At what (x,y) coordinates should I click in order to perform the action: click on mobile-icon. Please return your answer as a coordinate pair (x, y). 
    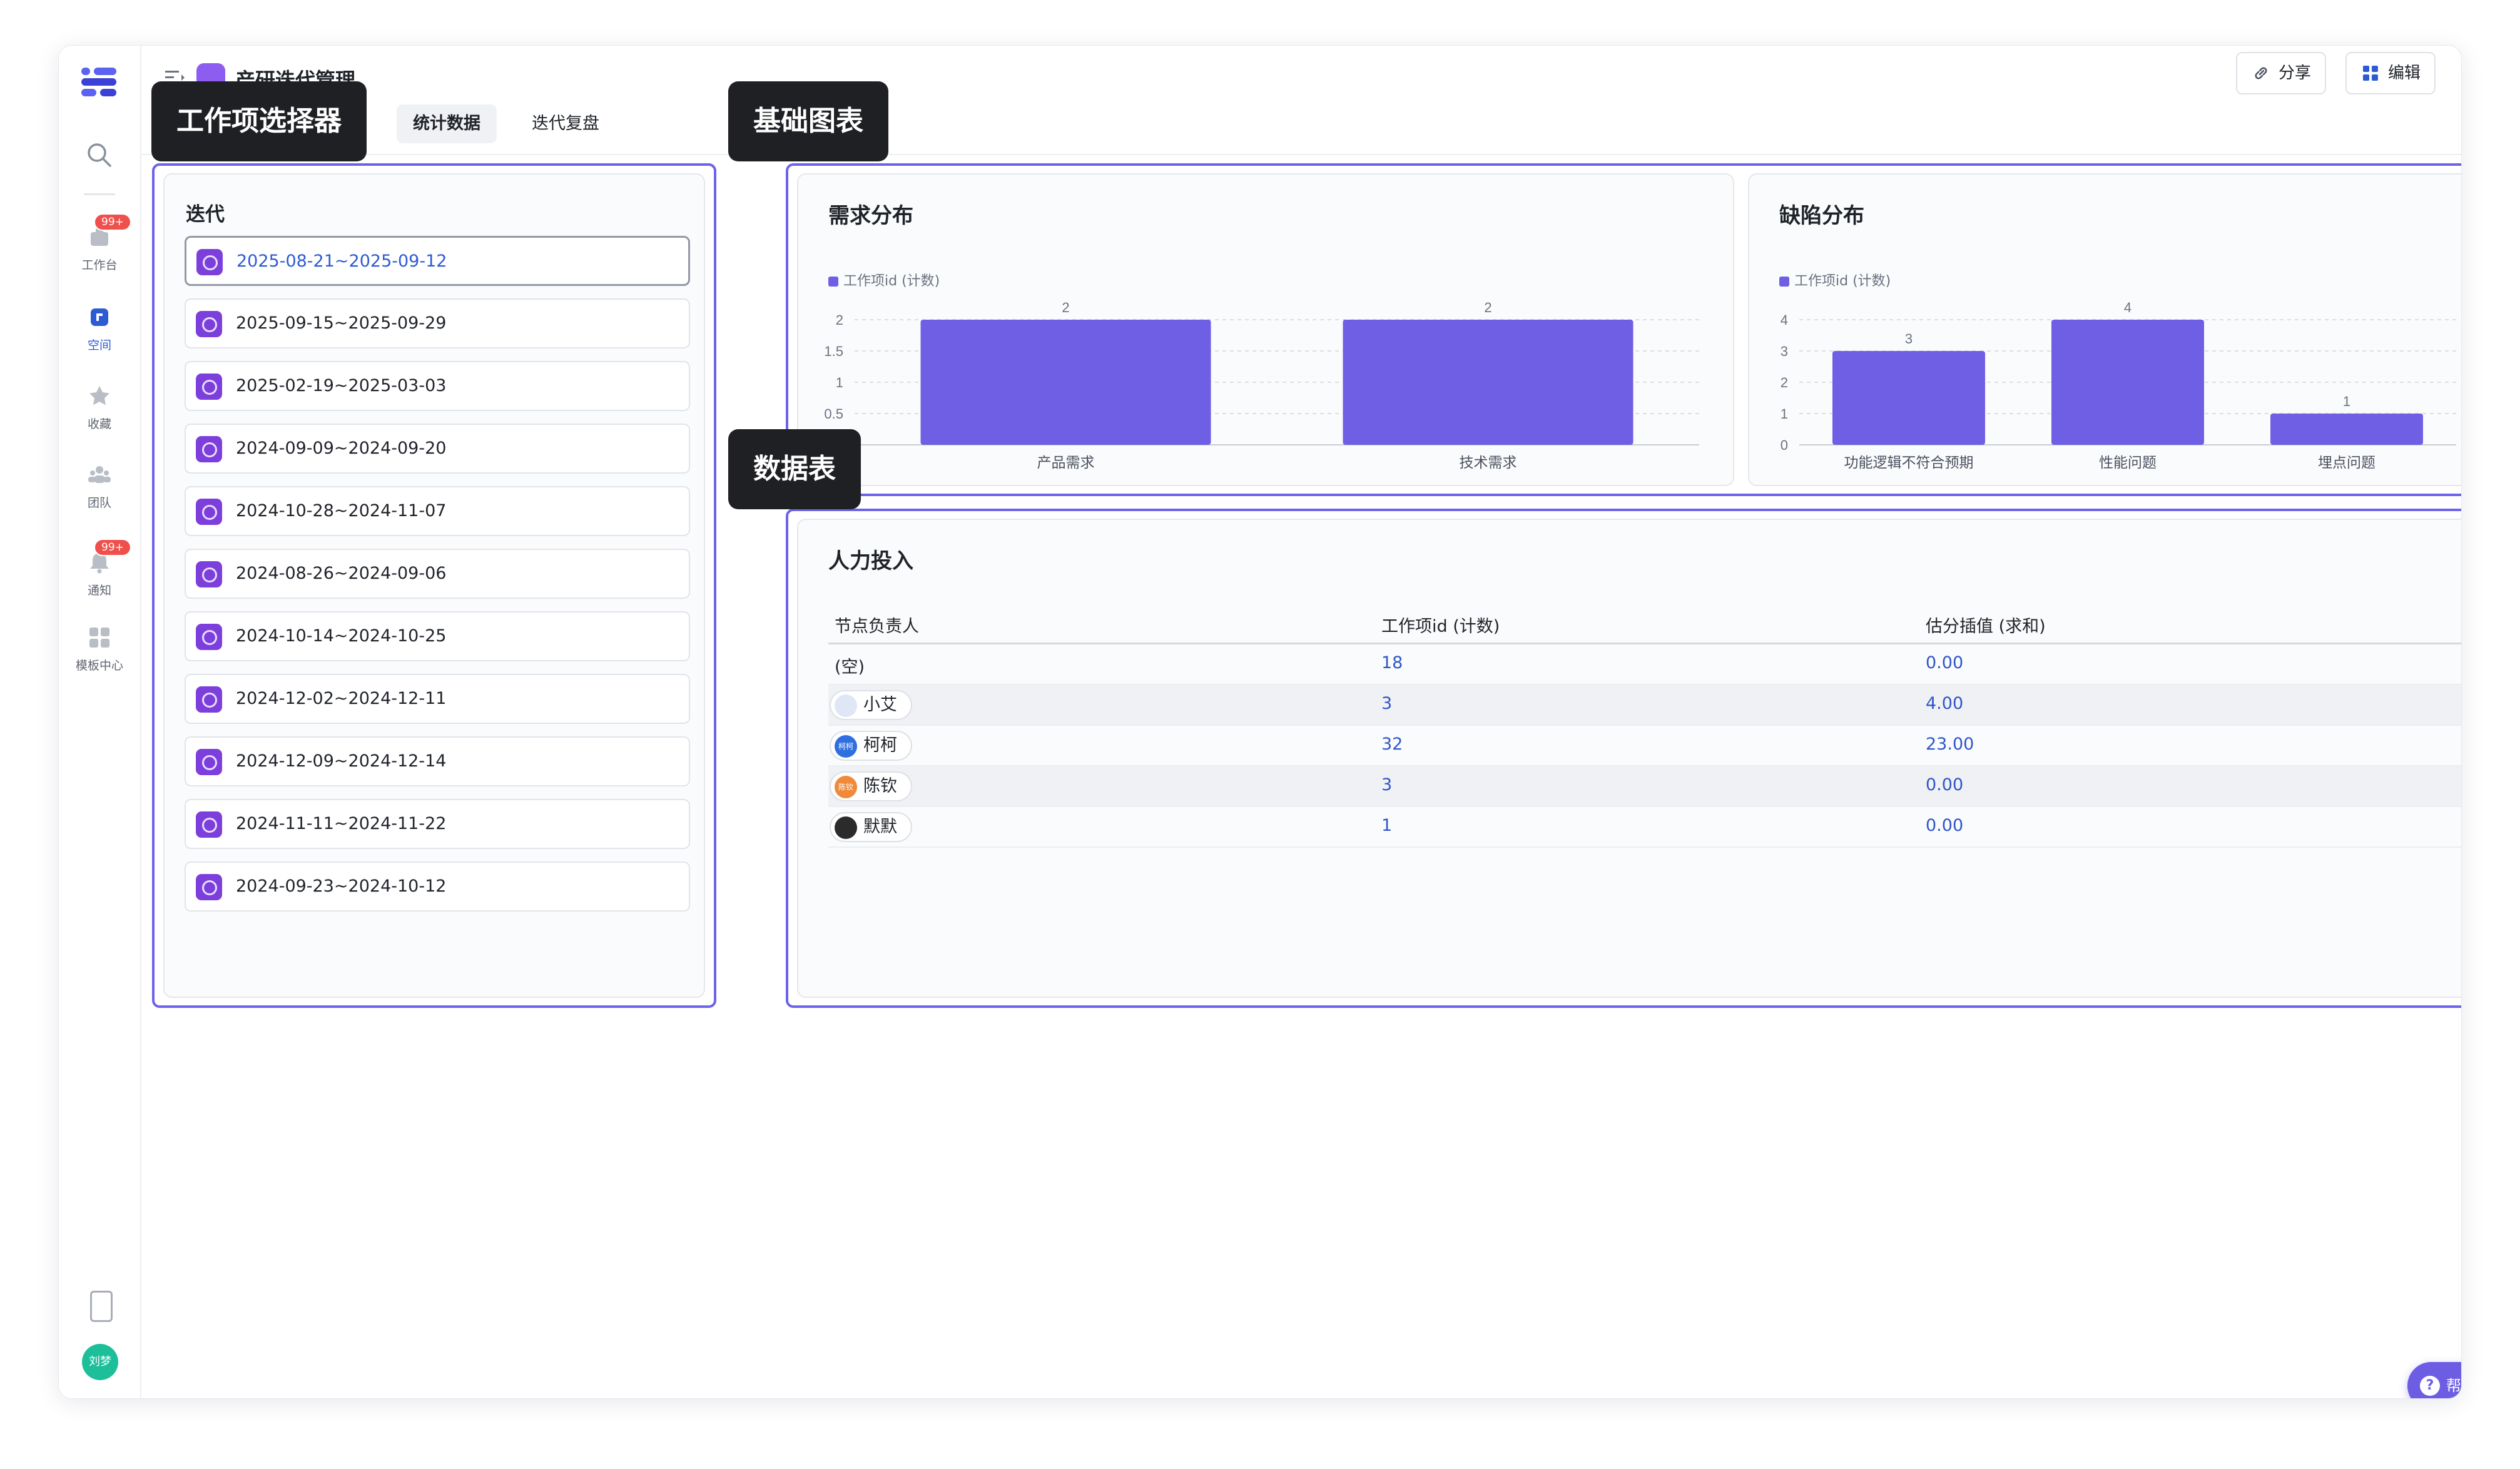
    Looking at the image, I should click on (102, 1306).